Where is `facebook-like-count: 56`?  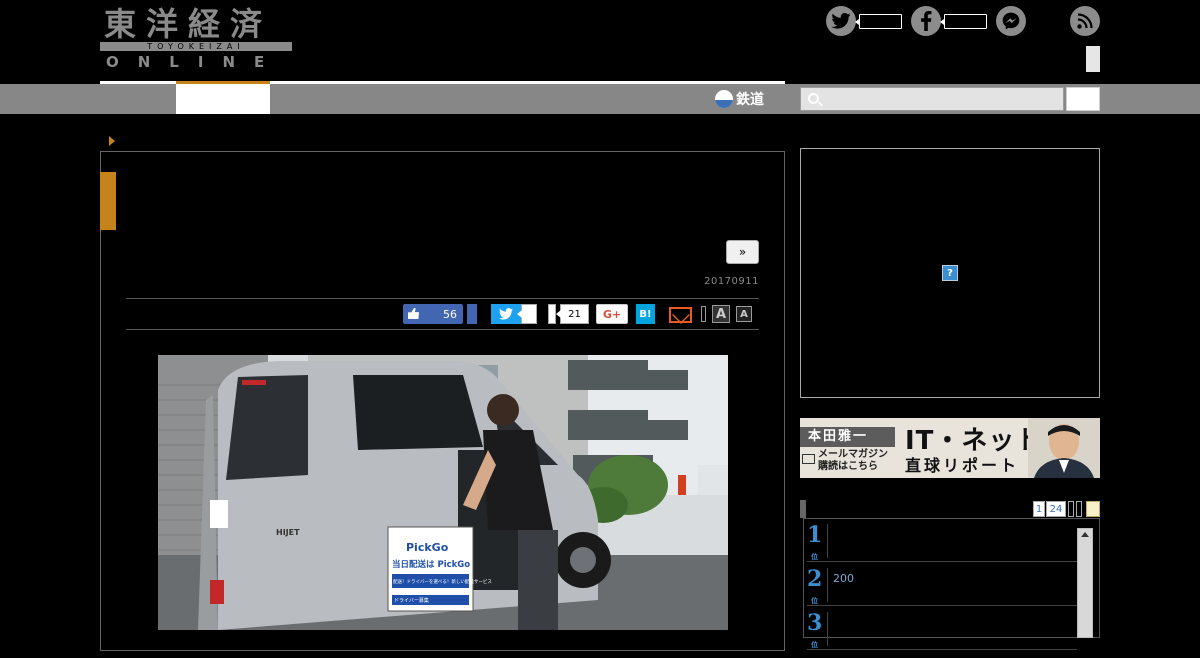
facebook-like-count: 56 is located at coordinates (450, 314).